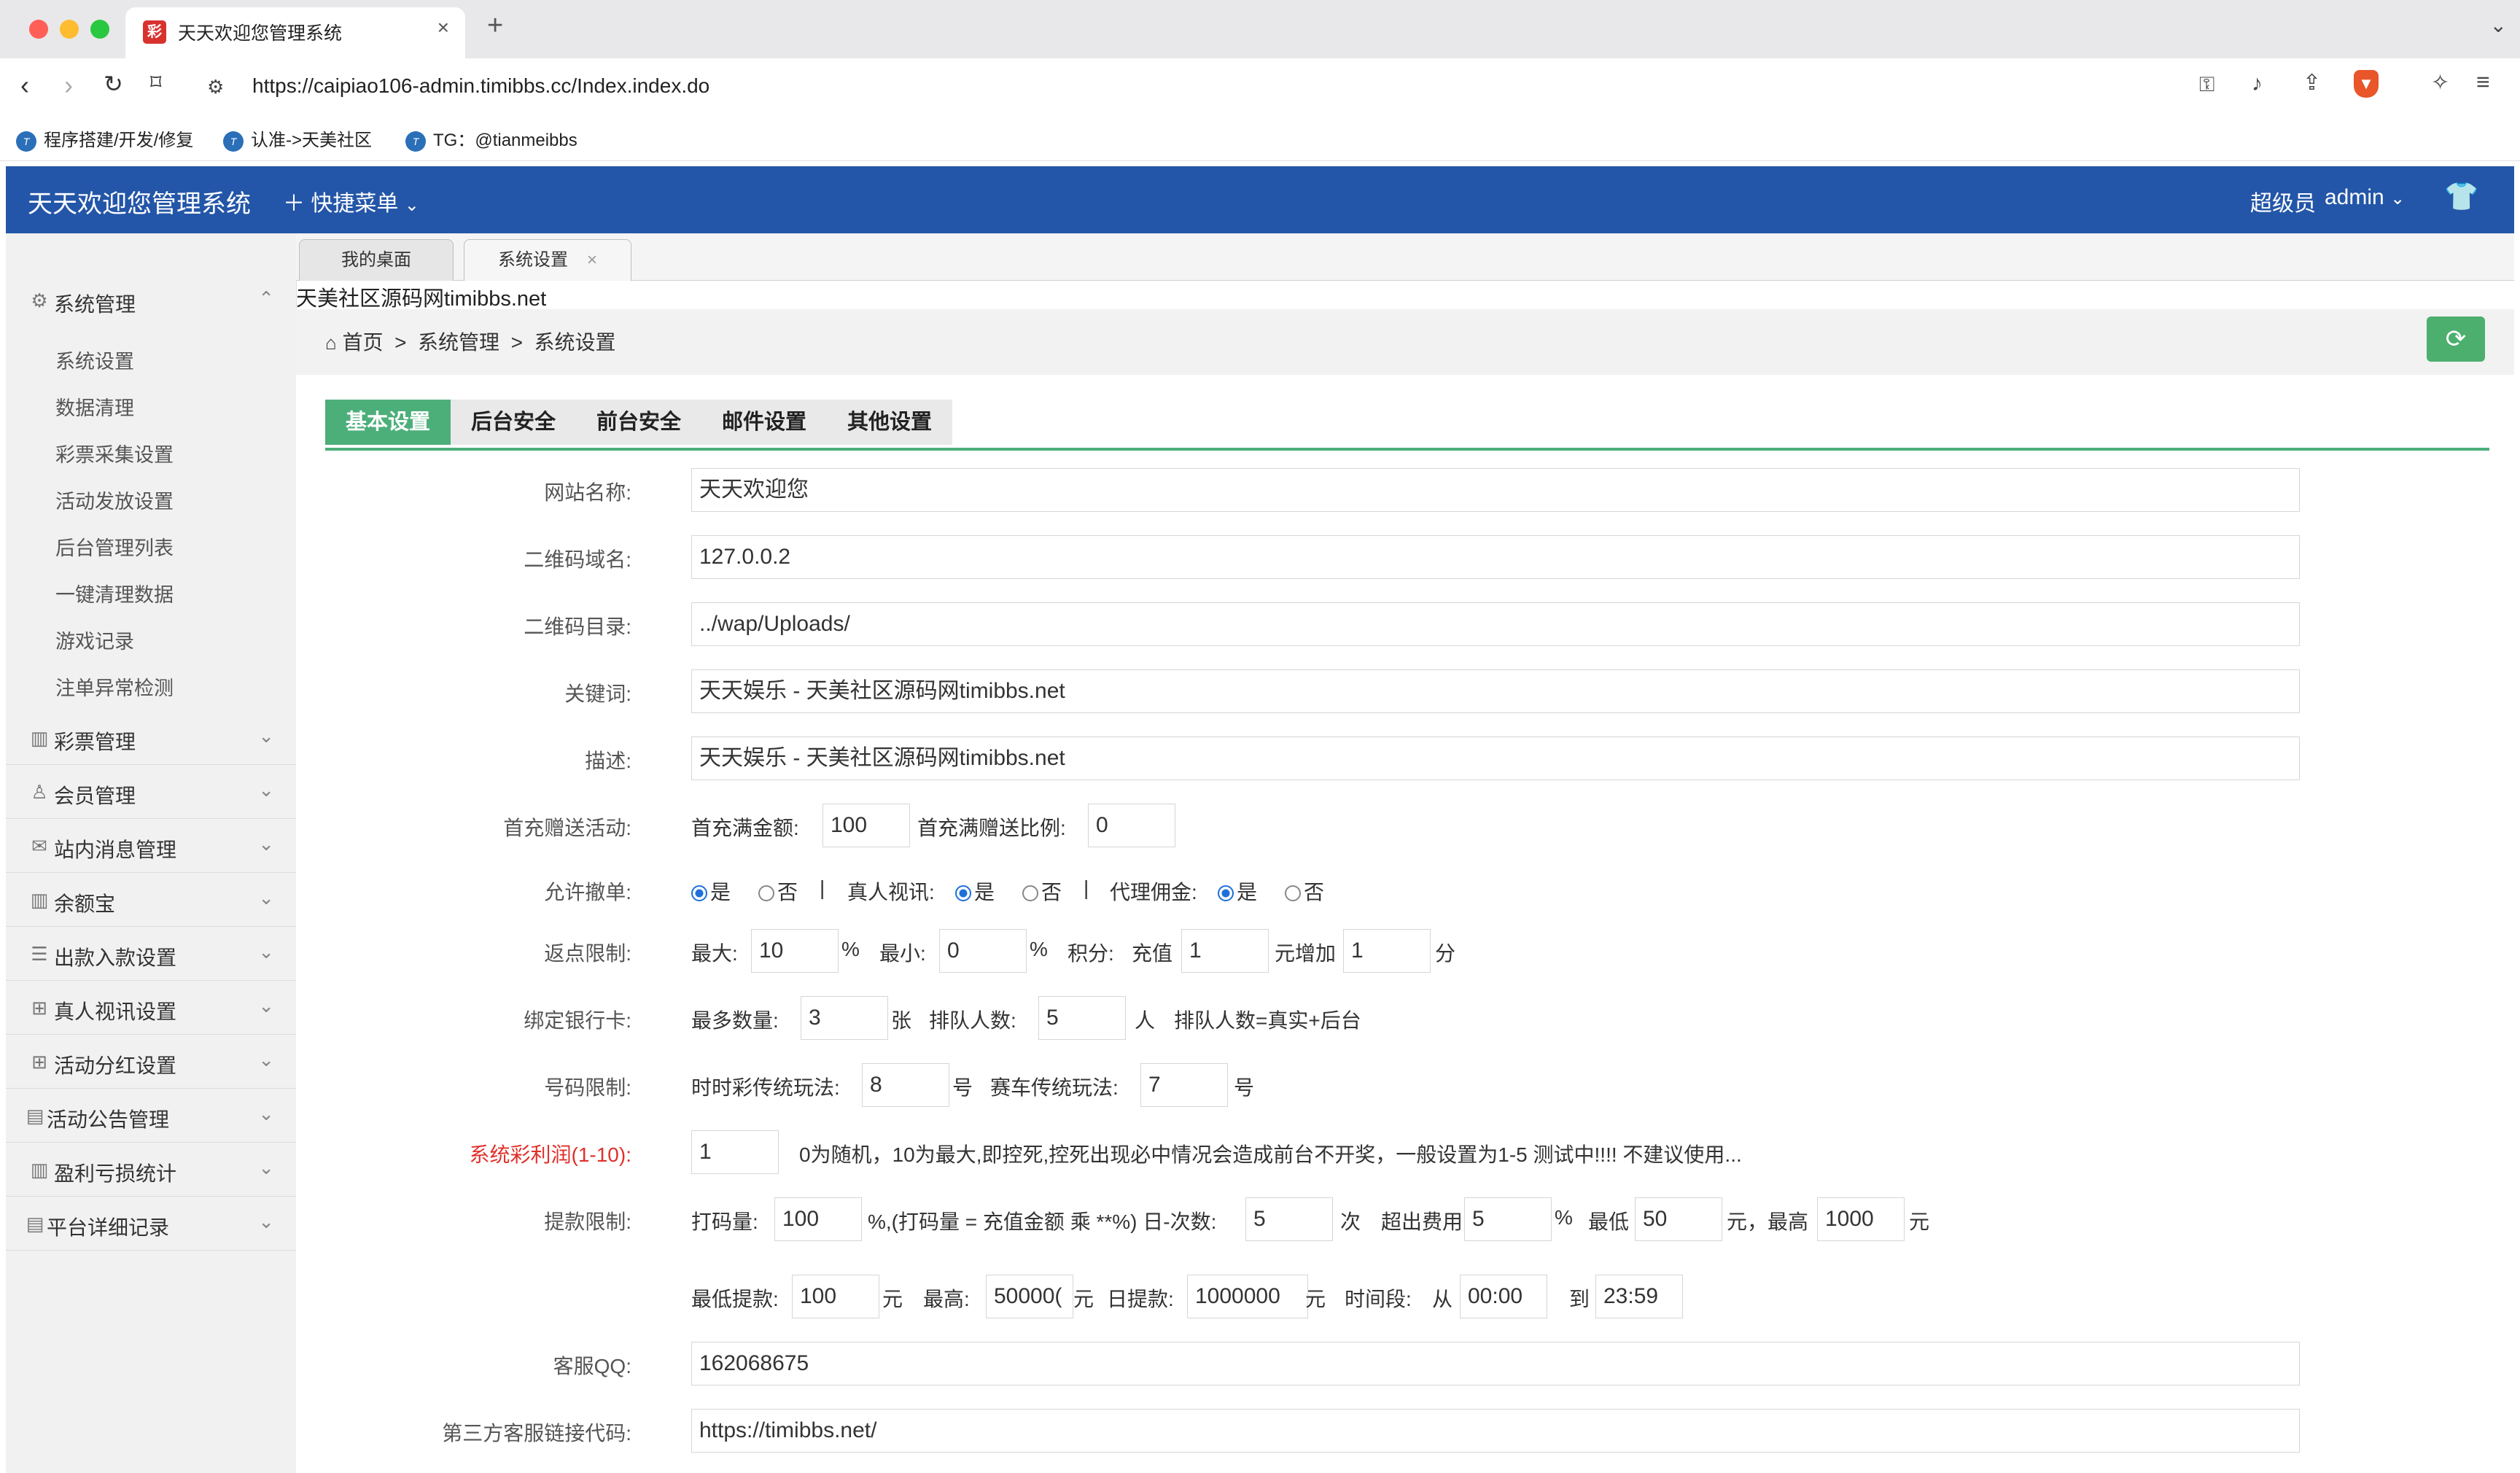 The height and width of the screenshot is (1473, 2520). I want to click on bet-input: 100, so click(818, 1219).